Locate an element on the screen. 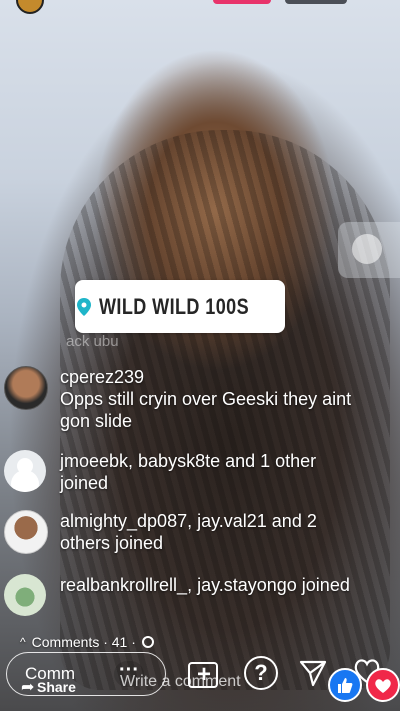 This screenshot has height=711, width=400. love-reaction-icon is located at coordinates (383, 685).